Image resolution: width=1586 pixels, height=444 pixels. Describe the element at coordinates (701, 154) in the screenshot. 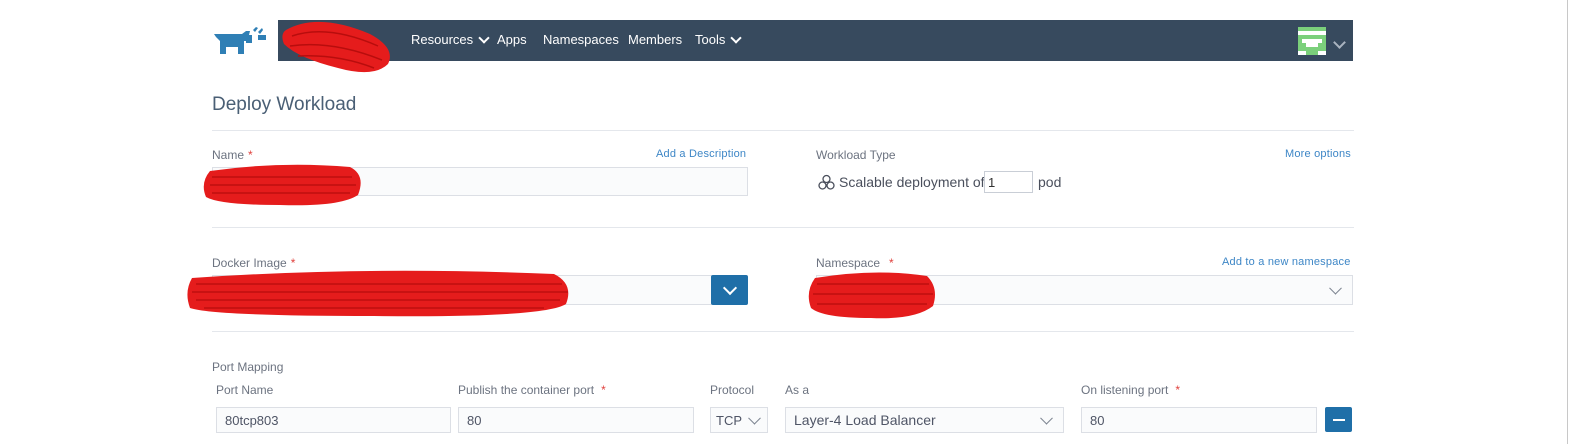

I see `add-description-link: Add a Description` at that location.